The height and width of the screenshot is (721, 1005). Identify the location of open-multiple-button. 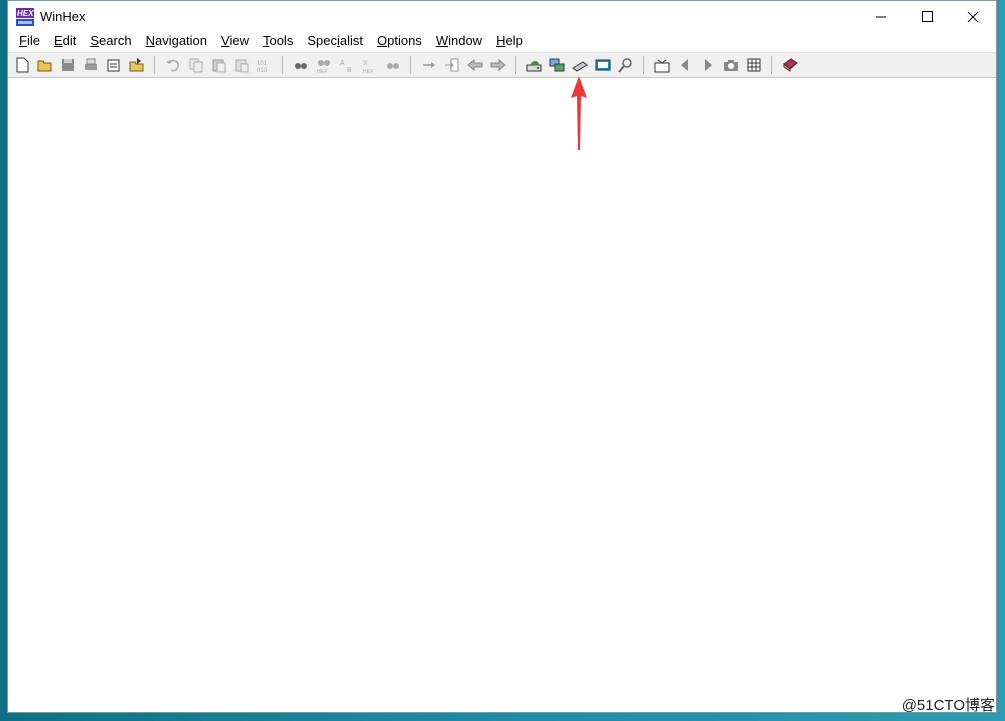
(136, 65).